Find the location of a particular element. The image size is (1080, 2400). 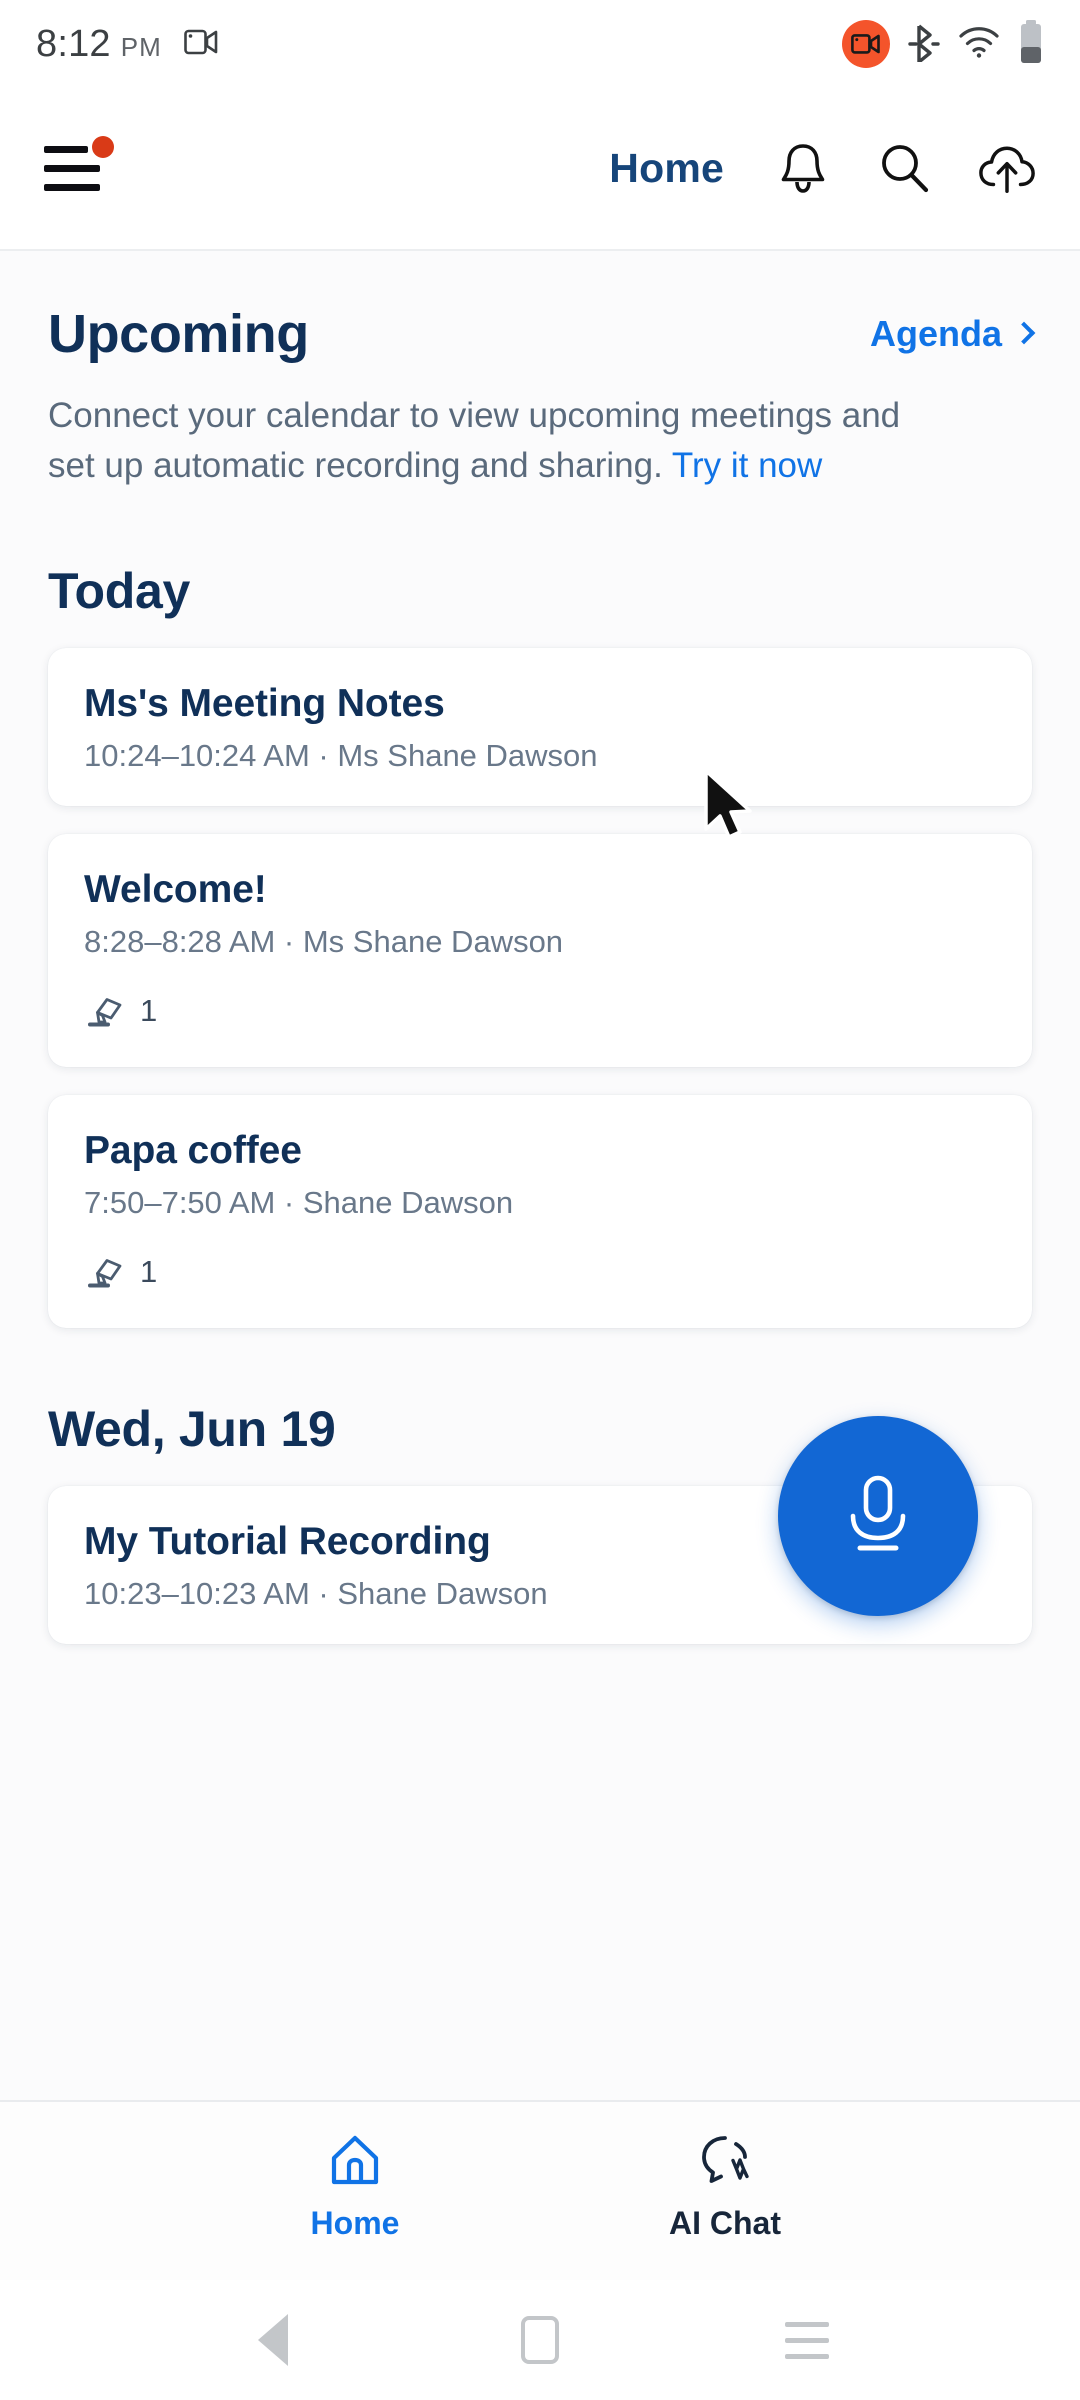

status-bar-right is located at coordinates (943, 44).